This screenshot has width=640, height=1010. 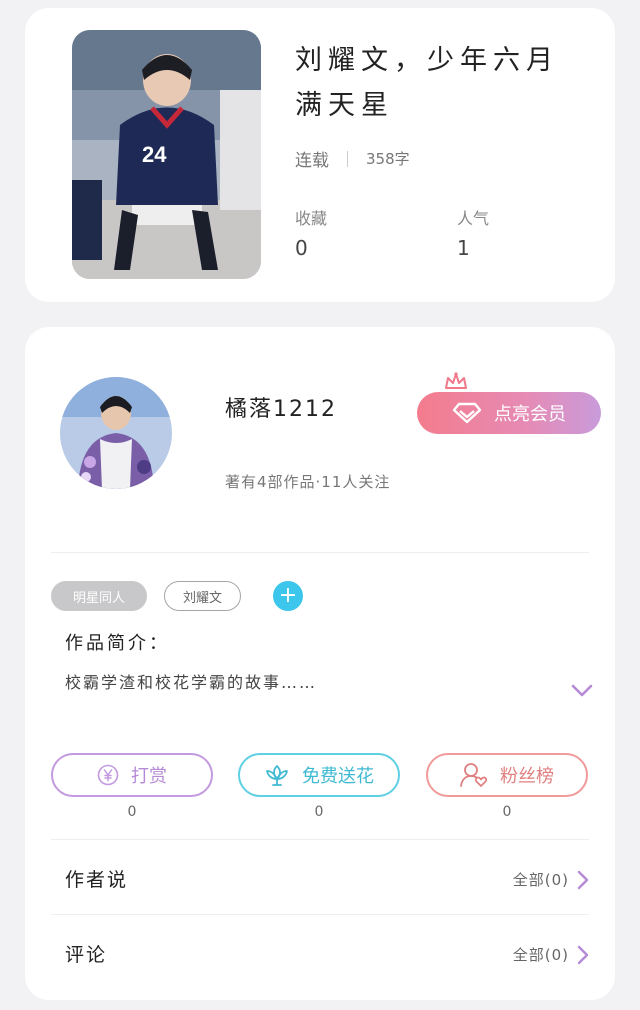 I want to click on send-flower-button: 免费送花, so click(x=319, y=775).